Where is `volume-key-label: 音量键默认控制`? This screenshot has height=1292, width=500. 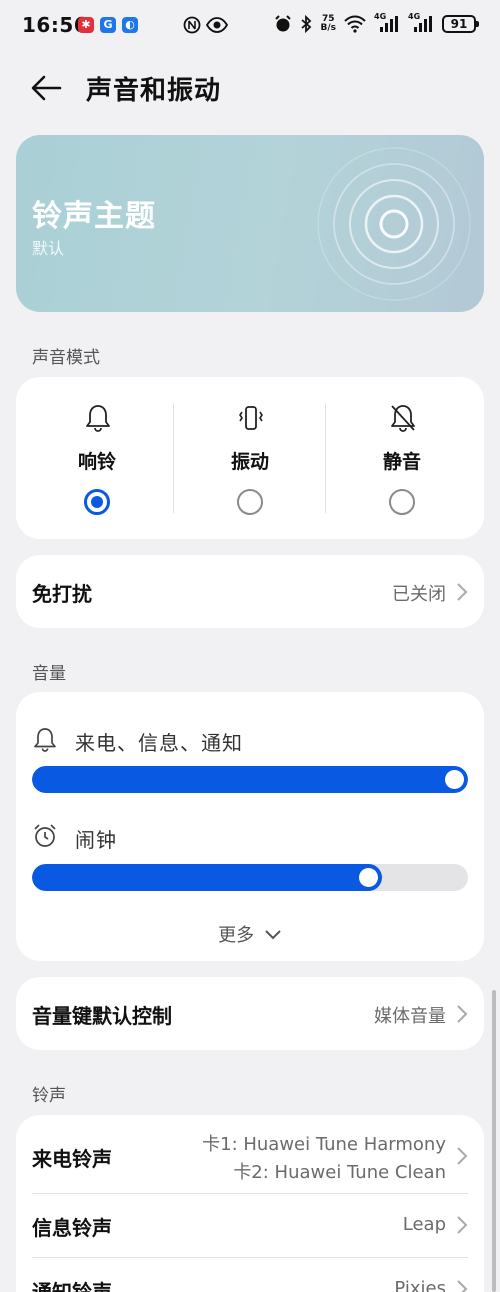 volume-key-label: 音量键默认控制 is located at coordinates (102, 1016).